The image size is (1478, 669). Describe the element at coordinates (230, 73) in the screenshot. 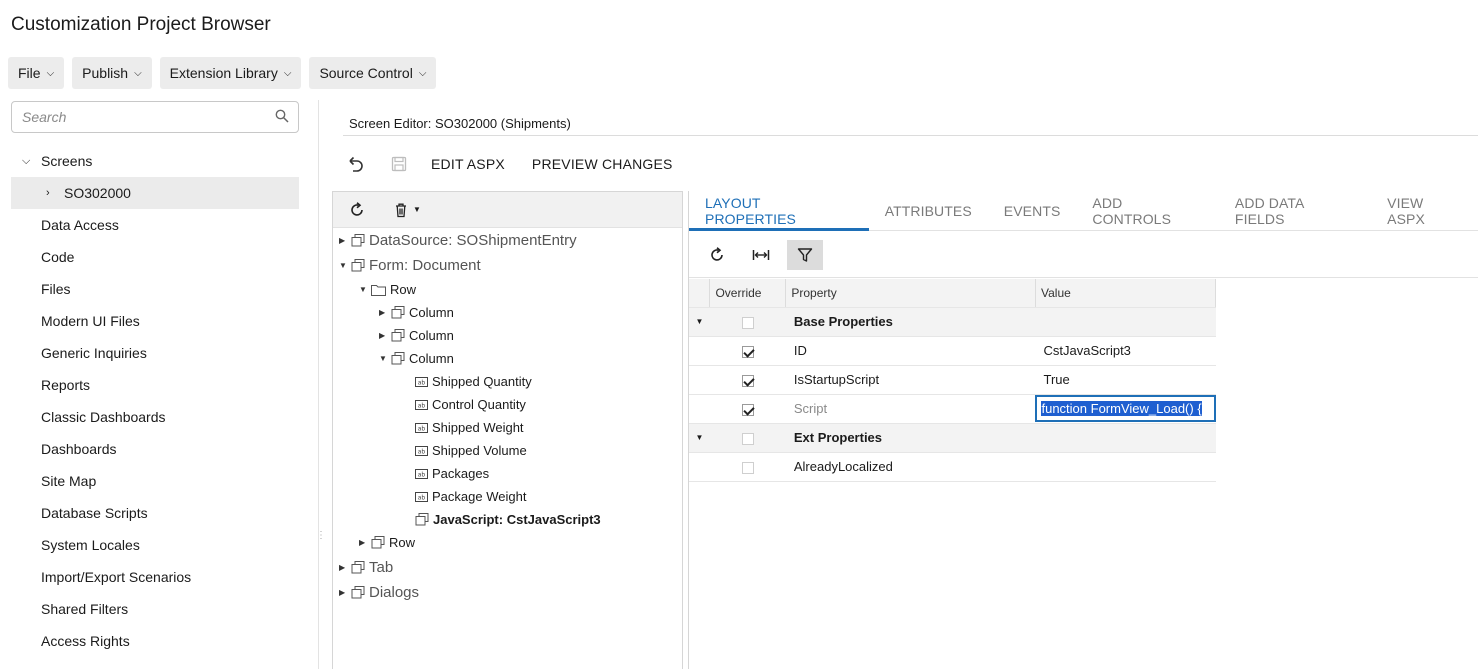

I see `extension-library-menu-button: Extension Library ⌵` at that location.